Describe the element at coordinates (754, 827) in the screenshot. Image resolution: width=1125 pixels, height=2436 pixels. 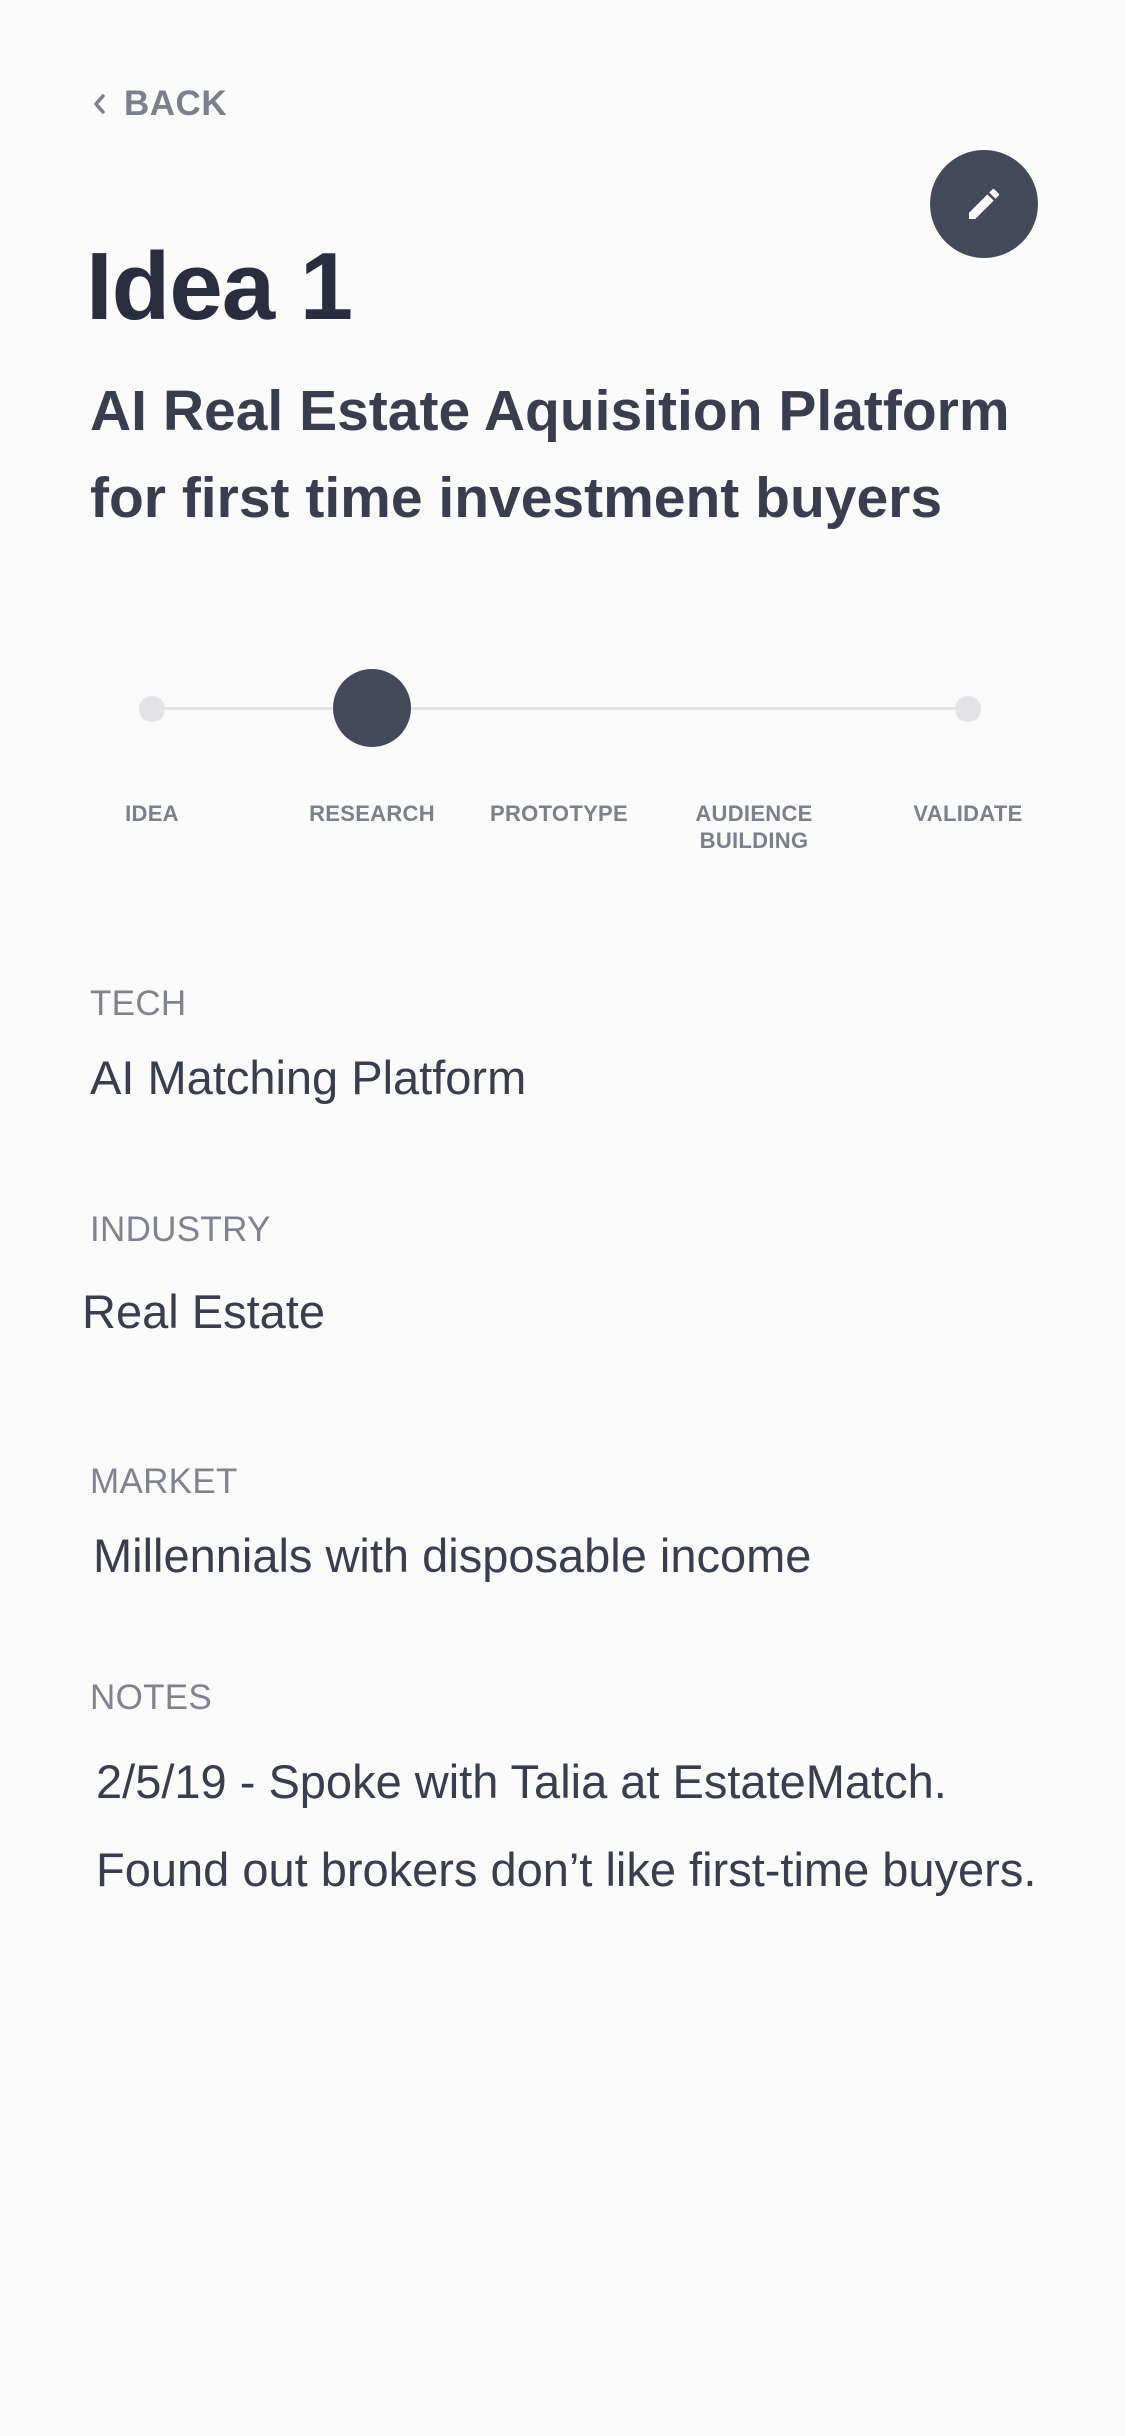
I see `step-label: AUDIENCE BUILDING` at that location.